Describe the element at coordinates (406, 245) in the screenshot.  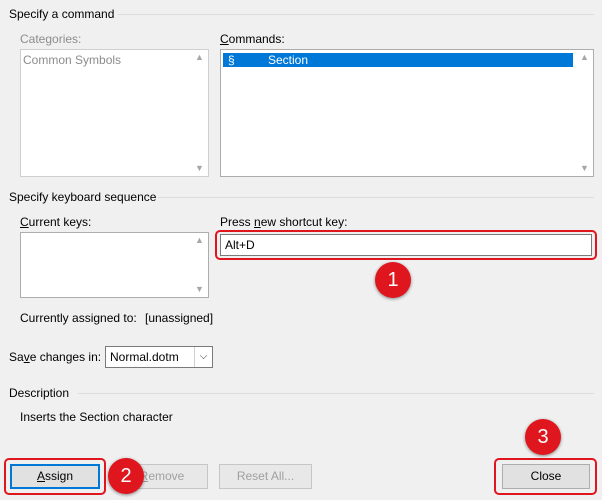
I see `callout-highlight-shortcut` at that location.